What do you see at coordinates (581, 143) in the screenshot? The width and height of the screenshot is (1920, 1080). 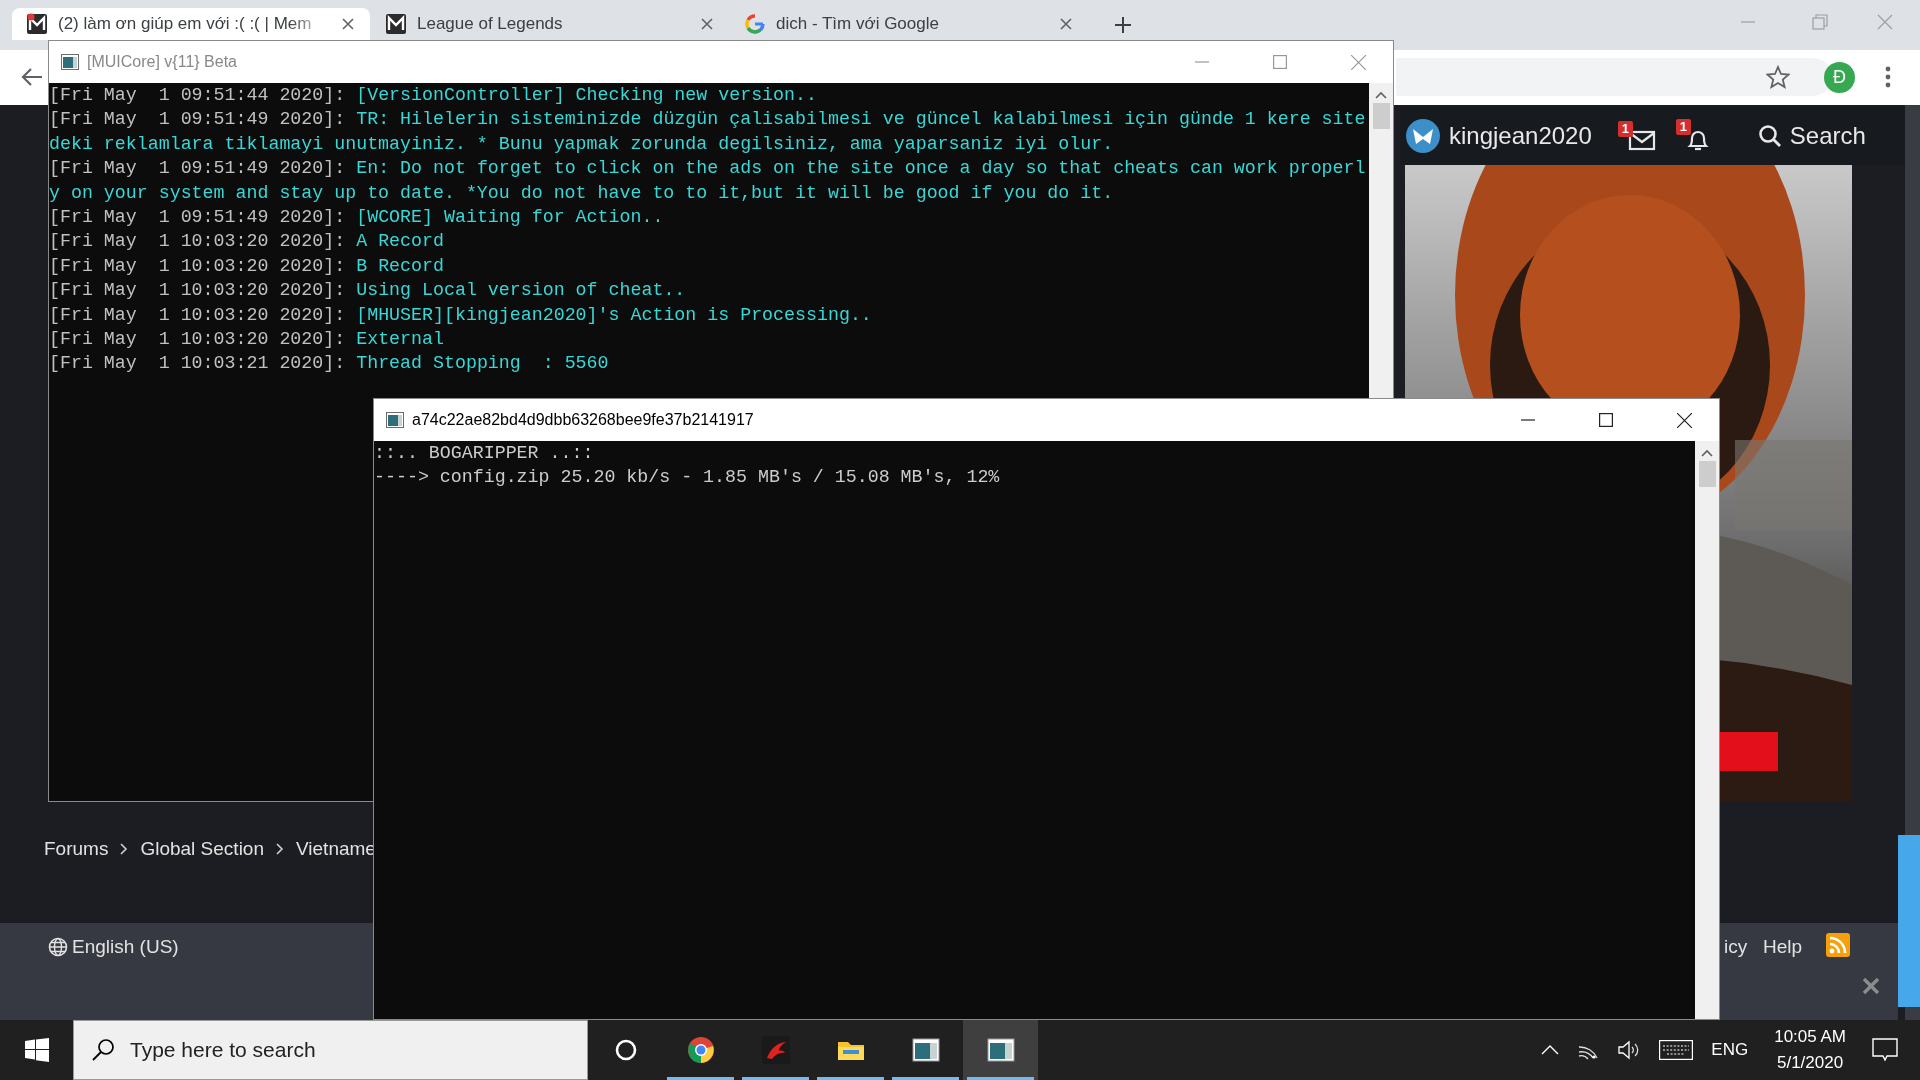 I see `log-message: deki reklamlara tiklamayi unutmayiniz. * Bunu yapmak zorunda degilsiniz, ama yaparsaniz iyi olur.` at bounding box center [581, 143].